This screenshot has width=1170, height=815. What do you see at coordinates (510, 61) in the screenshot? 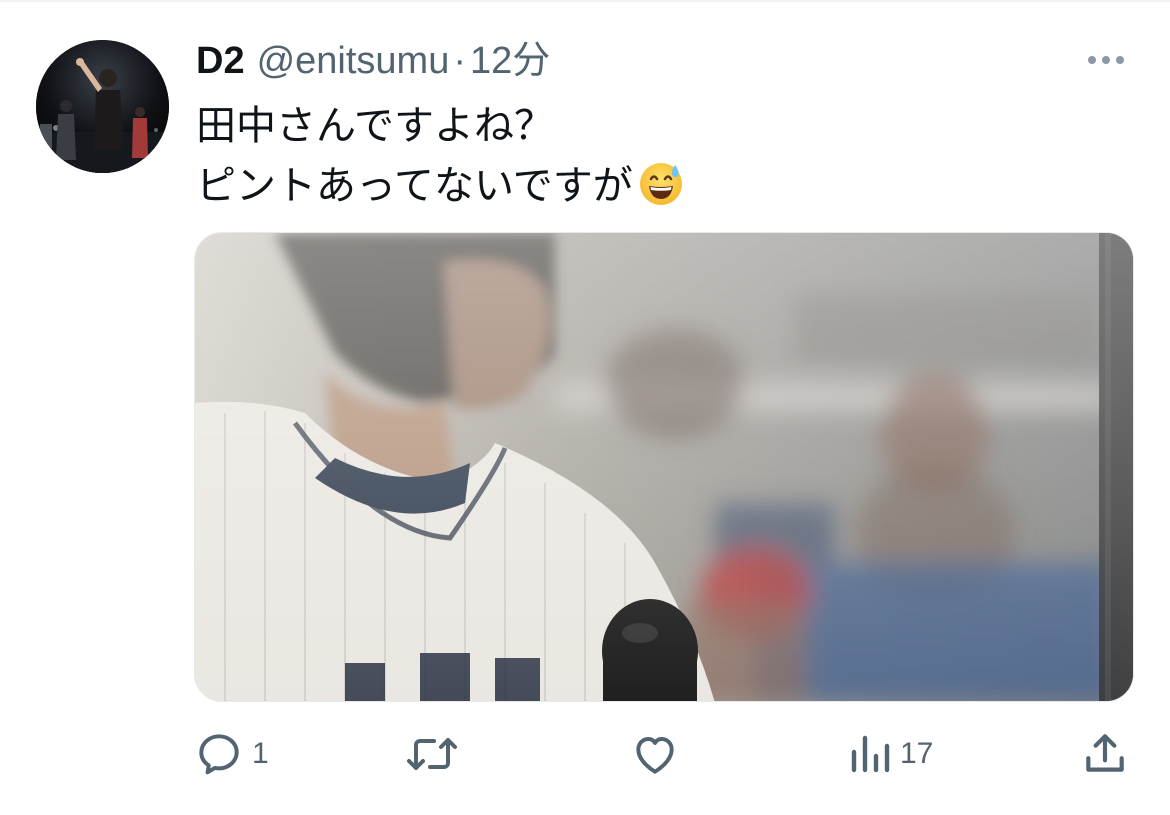
I see `tweet-timestamp: 12分` at bounding box center [510, 61].